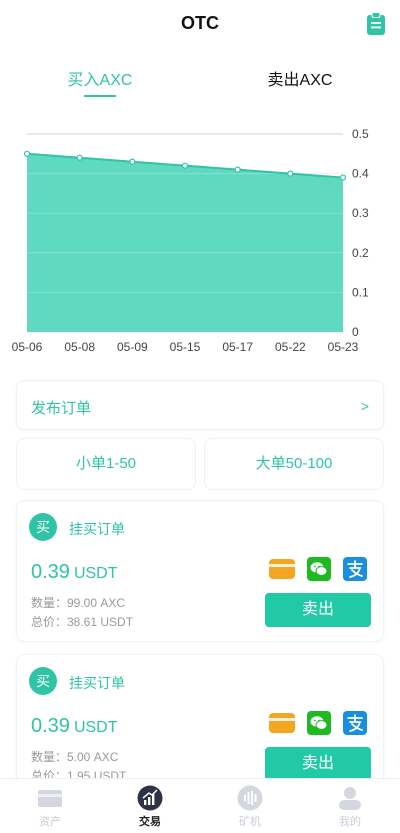 Image resolution: width=400 pixels, height=833 pixels. What do you see at coordinates (61, 408) in the screenshot?
I see `publish-order-label: 发布订单` at bounding box center [61, 408].